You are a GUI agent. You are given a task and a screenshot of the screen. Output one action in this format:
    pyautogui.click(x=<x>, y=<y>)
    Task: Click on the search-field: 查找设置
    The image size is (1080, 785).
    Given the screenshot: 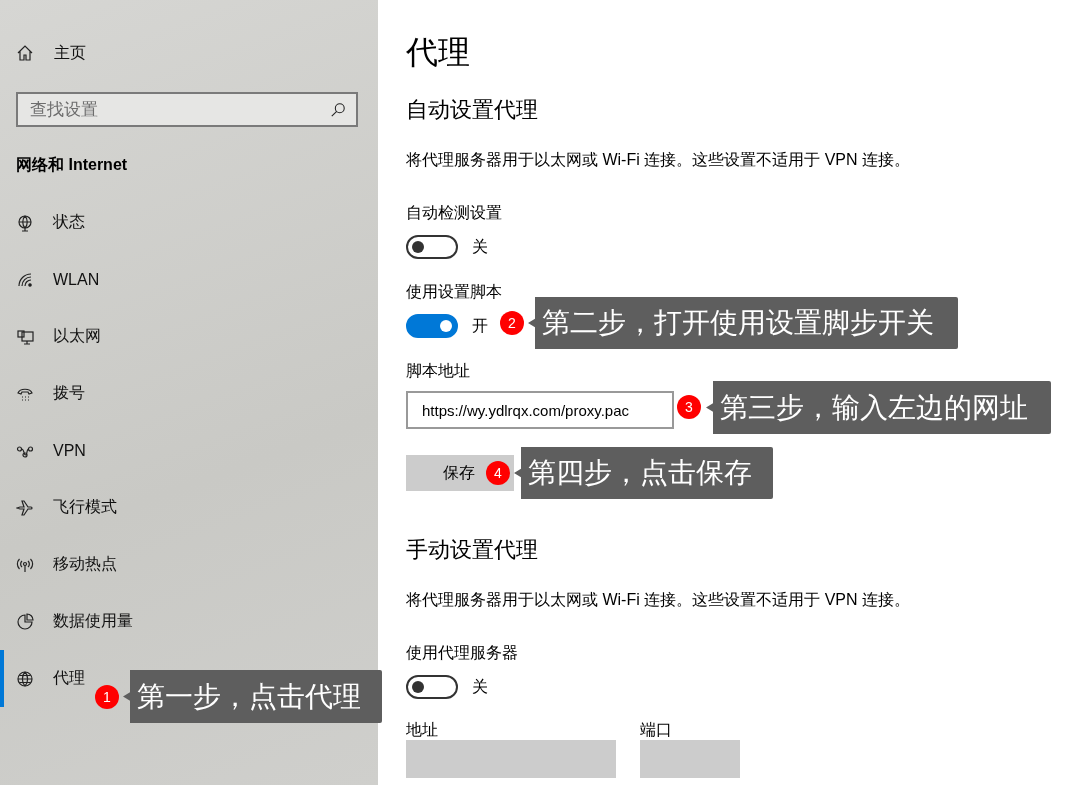 What is the action you would take?
    pyautogui.click(x=187, y=109)
    